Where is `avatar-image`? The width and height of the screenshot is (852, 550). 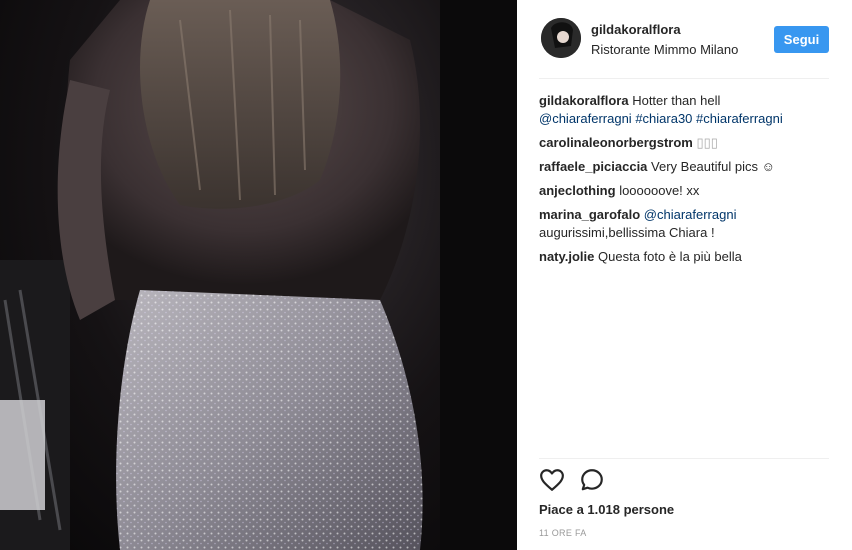 avatar-image is located at coordinates (561, 38).